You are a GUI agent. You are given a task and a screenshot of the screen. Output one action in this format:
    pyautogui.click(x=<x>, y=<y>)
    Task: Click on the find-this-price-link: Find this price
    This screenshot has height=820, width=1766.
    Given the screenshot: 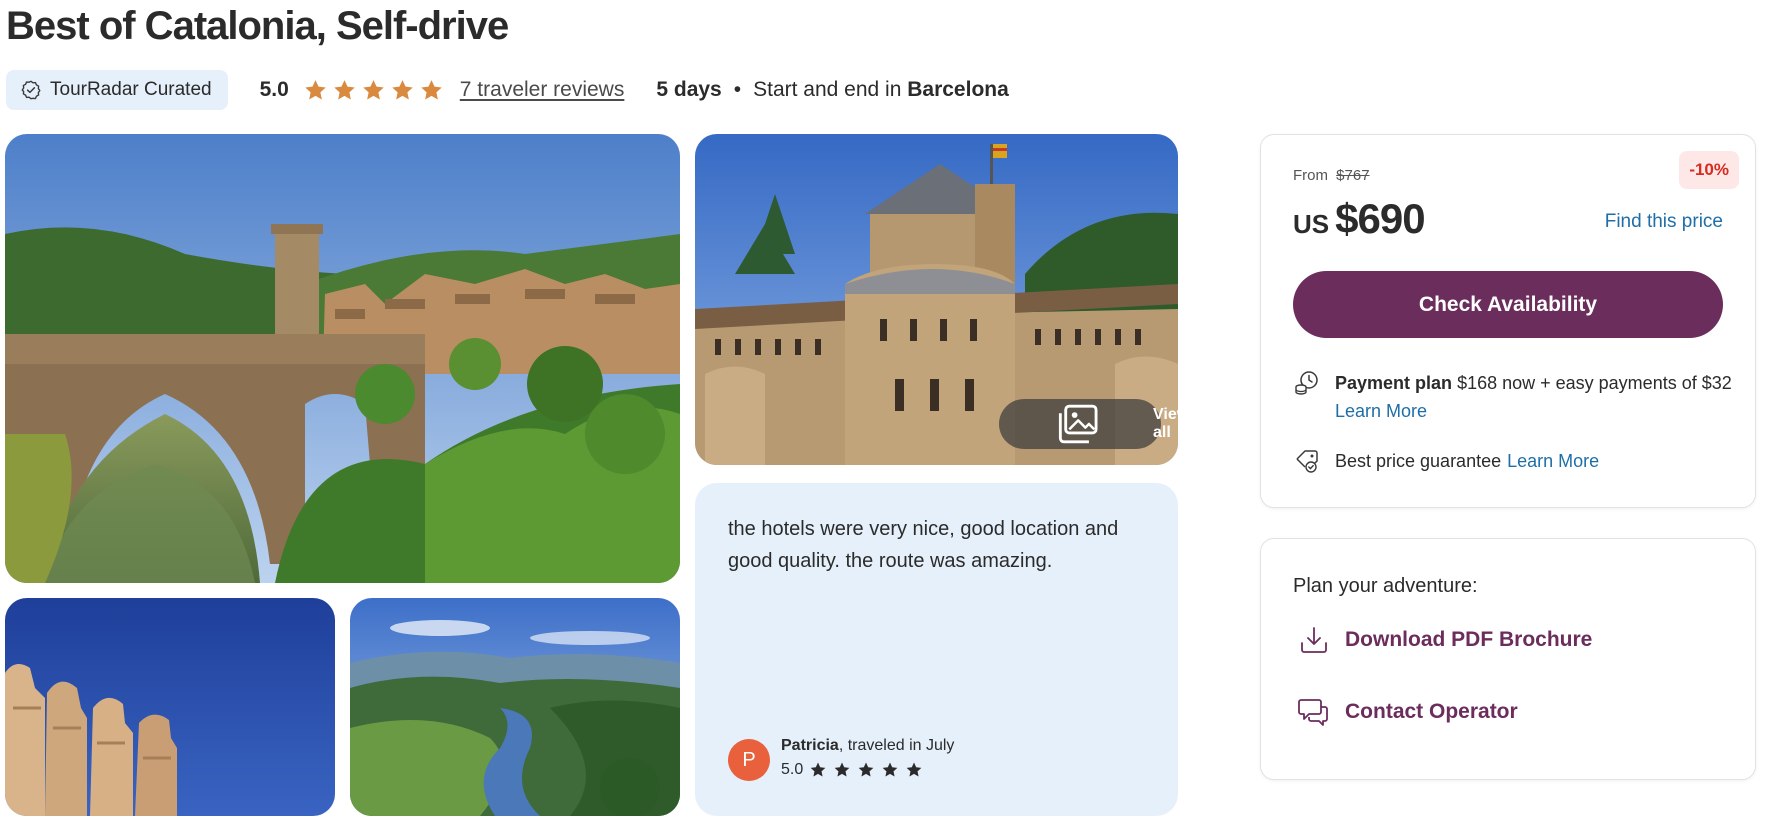 What is the action you would take?
    pyautogui.click(x=1664, y=222)
    